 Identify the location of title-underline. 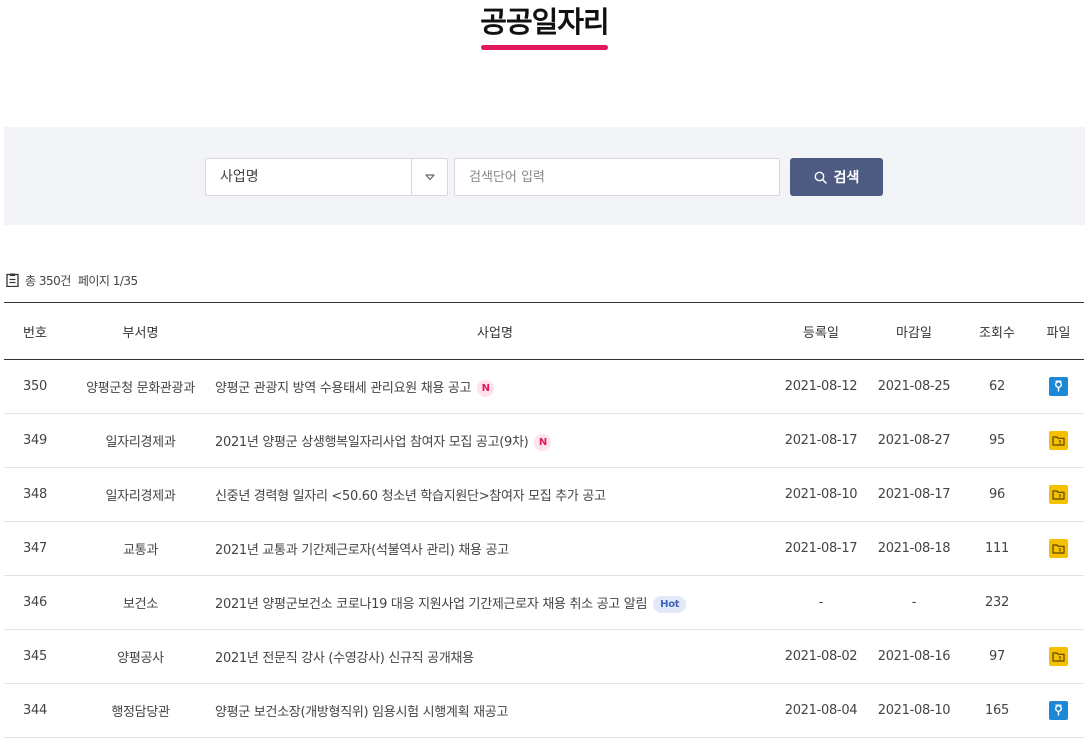
(544, 47).